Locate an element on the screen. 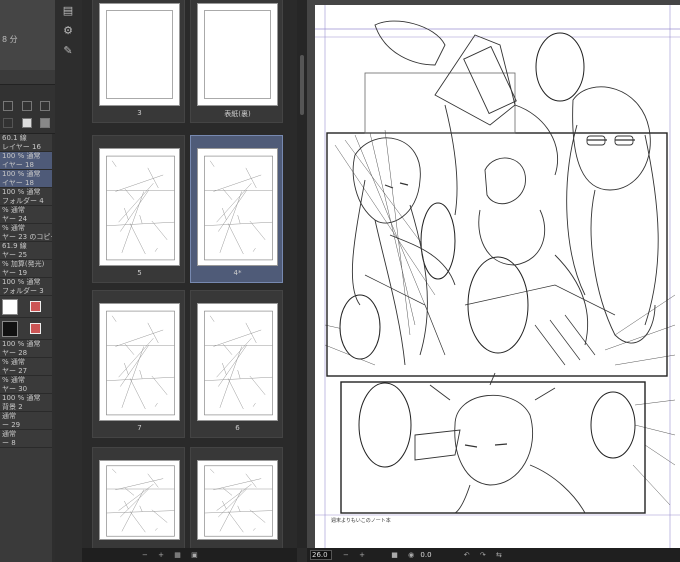  layer-row: % 通常 ヤー 23 のコピー is located at coordinates (26, 233).